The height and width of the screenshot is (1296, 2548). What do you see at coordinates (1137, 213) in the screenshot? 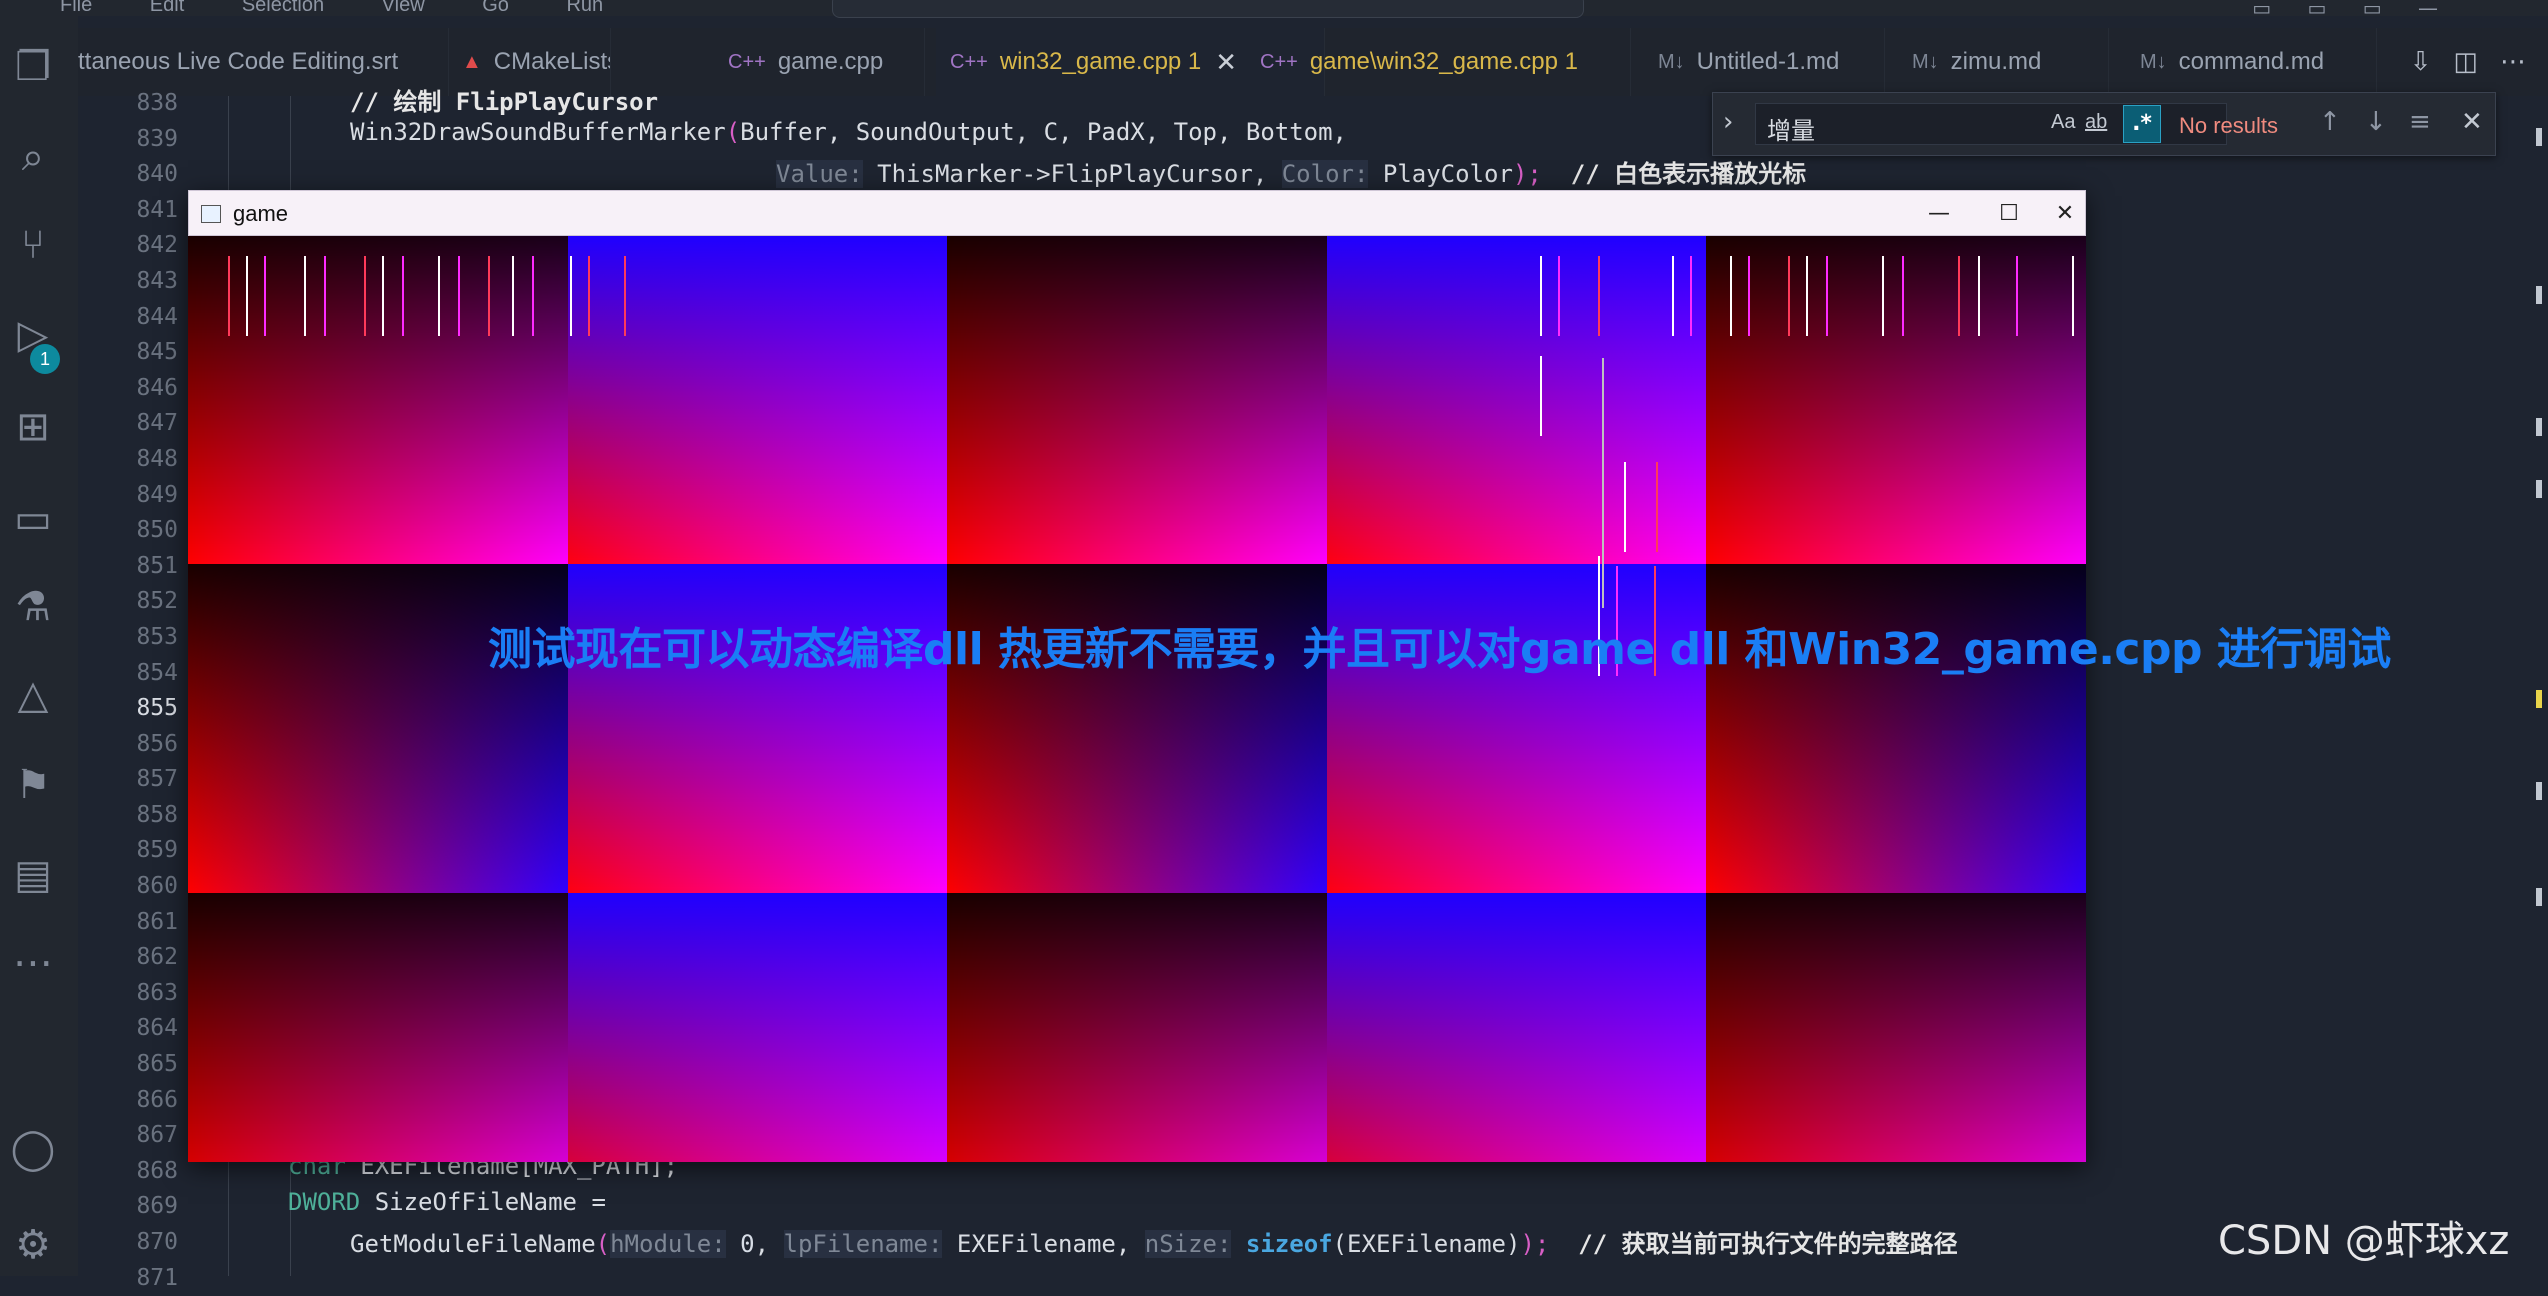
I see `game-title-bar: game — ☐ ✕` at bounding box center [1137, 213].